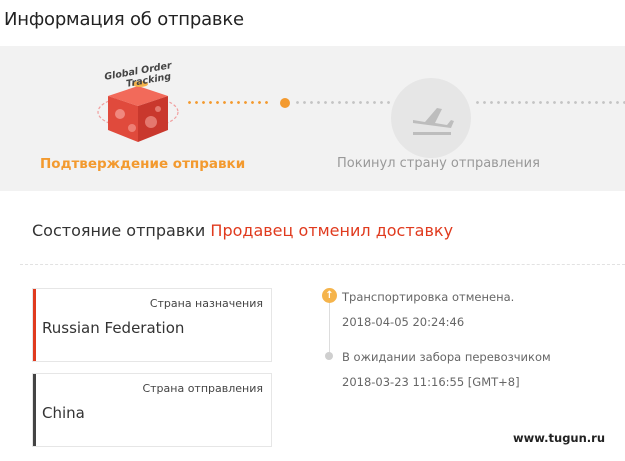  What do you see at coordinates (285, 103) in the screenshot?
I see `progress-current-marker` at bounding box center [285, 103].